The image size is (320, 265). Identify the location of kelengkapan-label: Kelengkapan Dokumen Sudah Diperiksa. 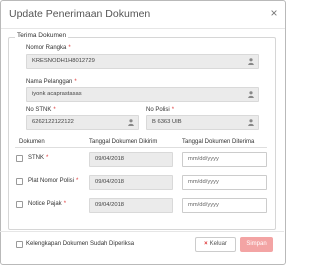
(80, 244).